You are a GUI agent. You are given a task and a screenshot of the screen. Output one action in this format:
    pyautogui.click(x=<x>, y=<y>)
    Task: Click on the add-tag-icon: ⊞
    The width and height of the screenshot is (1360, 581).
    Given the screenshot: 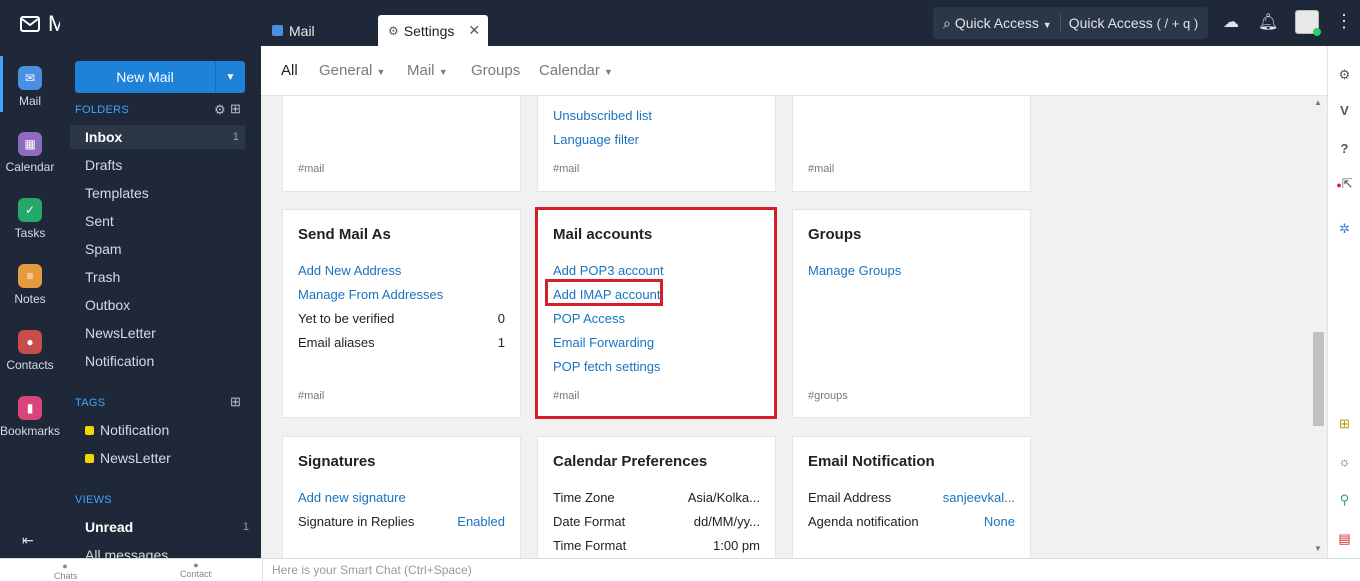 What is the action you would take?
    pyautogui.click(x=235, y=402)
    